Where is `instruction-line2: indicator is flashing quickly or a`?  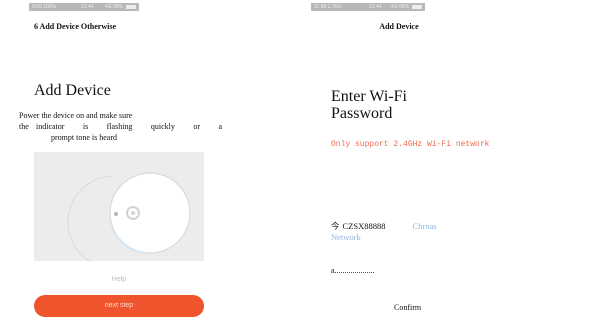 instruction-line2: indicator is flashing quickly or a is located at coordinates (129, 126).